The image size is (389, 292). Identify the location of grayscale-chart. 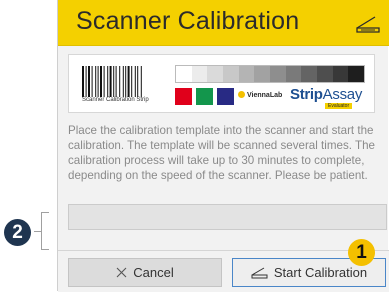
(270, 74).